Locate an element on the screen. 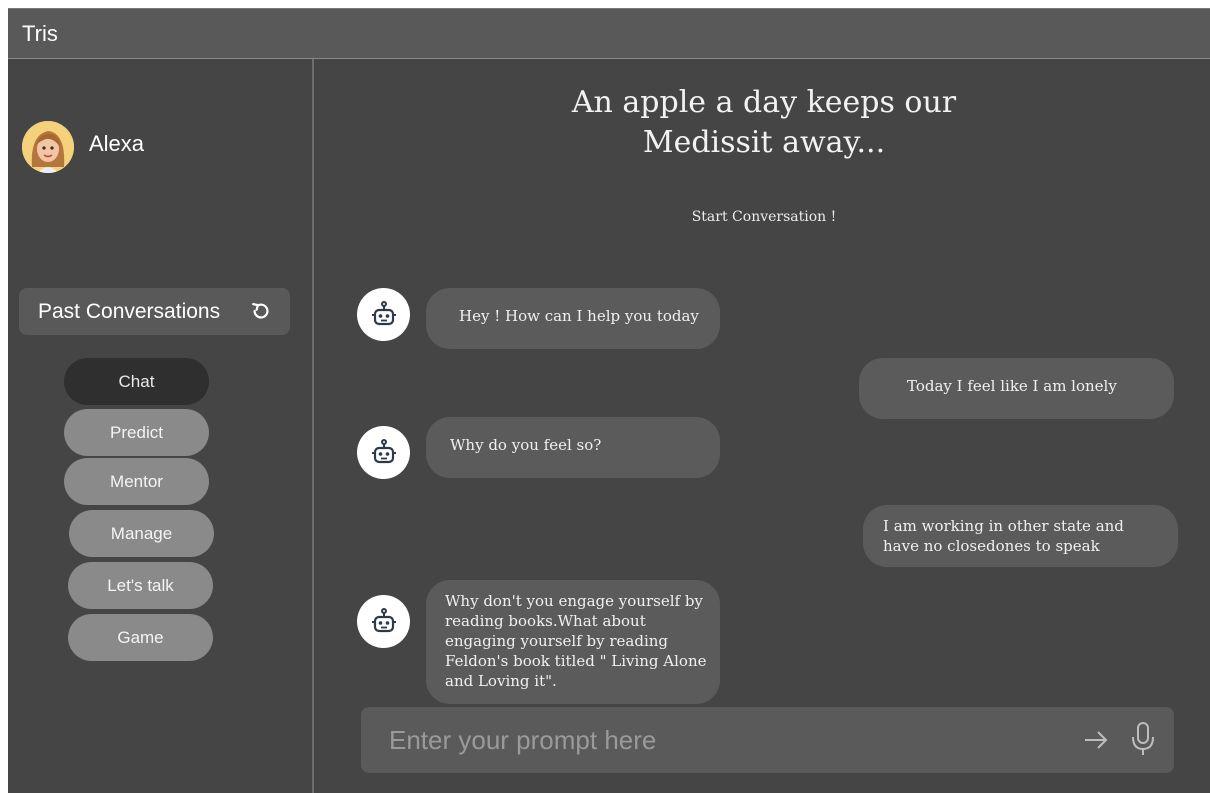  bot-message: Why do you feel so? is located at coordinates (573, 447).